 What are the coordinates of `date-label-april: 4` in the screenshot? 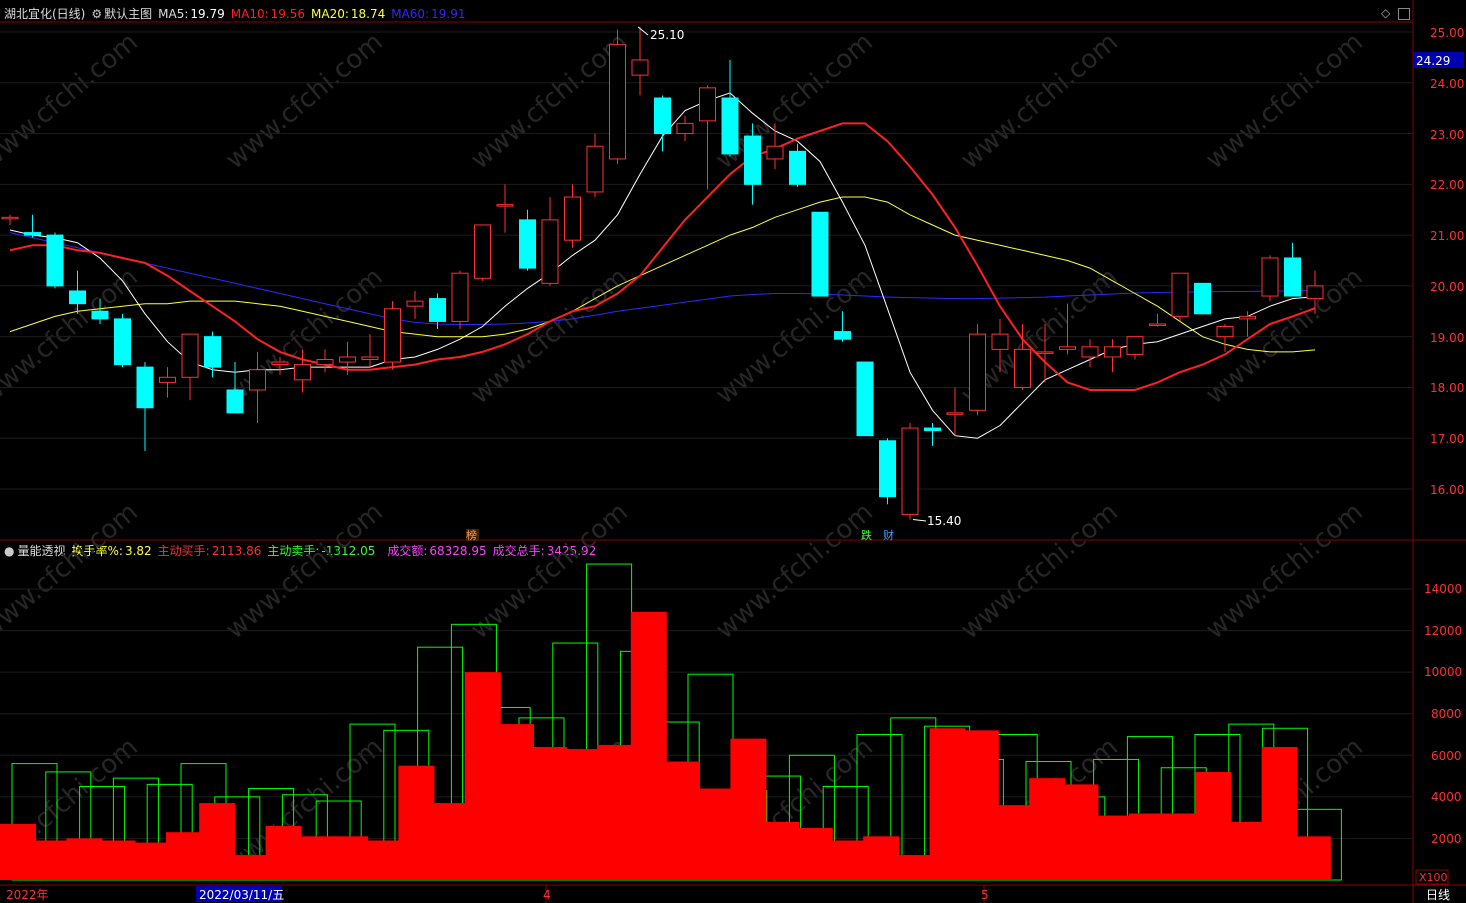 It's located at (547, 895).